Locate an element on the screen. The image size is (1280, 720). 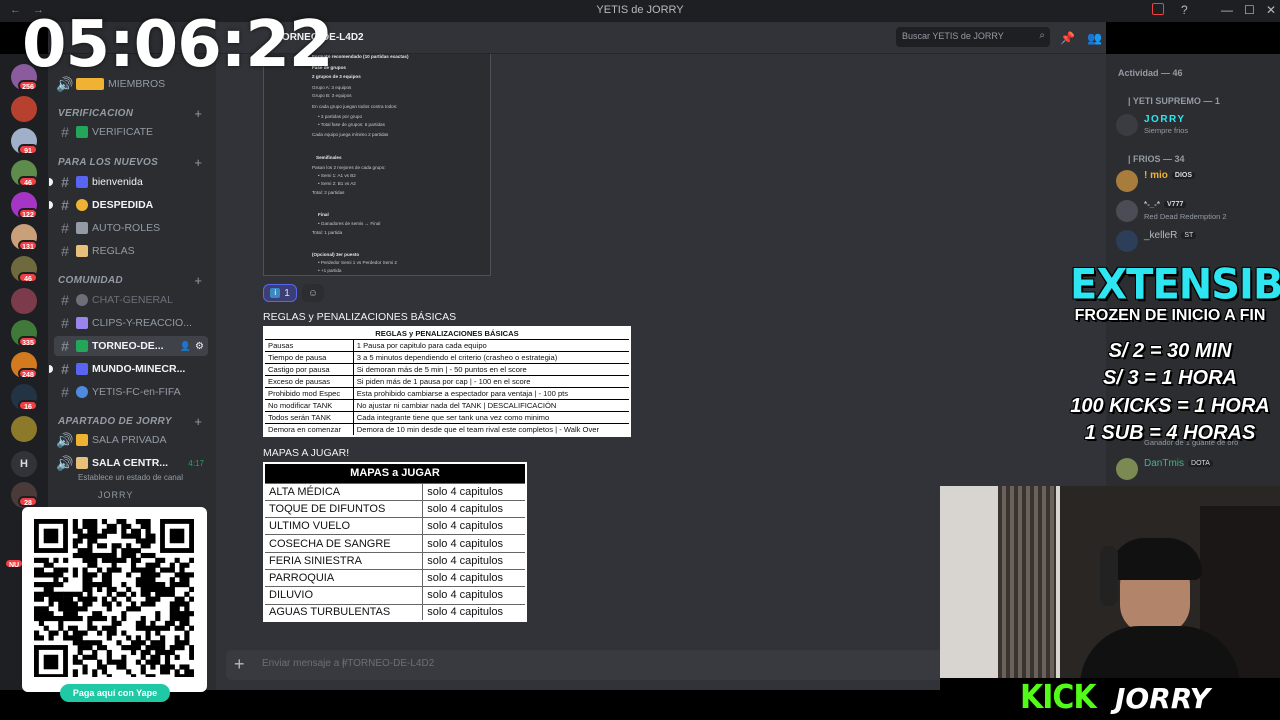
member-name: JORRY is located at coordinates (1165, 119).